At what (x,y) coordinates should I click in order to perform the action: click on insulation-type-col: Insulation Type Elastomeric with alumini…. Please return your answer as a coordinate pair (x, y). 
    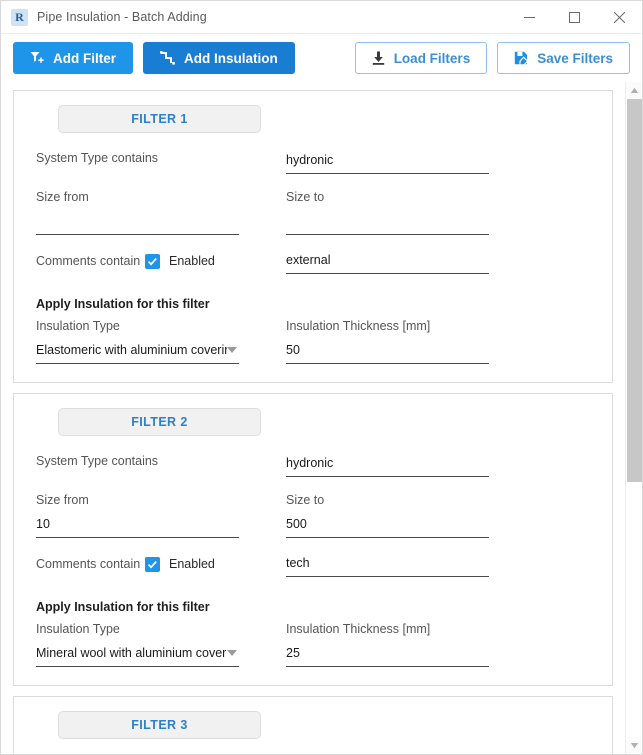
    Looking at the image, I should click on (161, 339).